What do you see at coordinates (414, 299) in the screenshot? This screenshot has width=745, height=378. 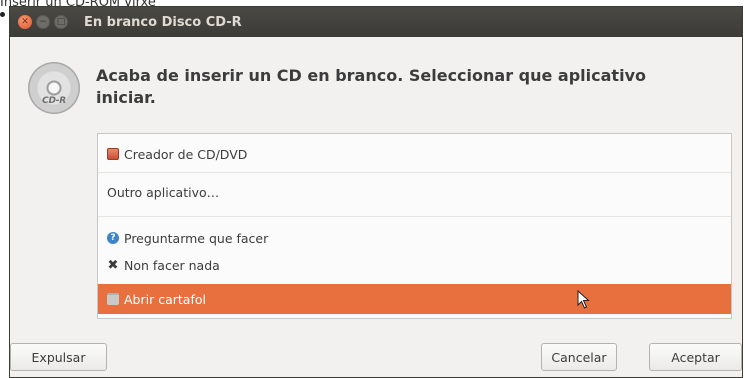 I see `list-item-open-folder: Abrir cartafol` at bounding box center [414, 299].